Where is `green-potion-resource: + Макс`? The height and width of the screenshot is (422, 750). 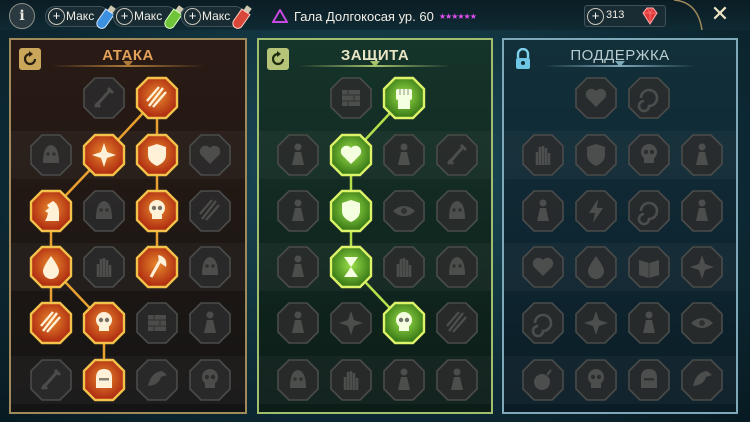
green-potion-resource: + Макс is located at coordinates (148, 17).